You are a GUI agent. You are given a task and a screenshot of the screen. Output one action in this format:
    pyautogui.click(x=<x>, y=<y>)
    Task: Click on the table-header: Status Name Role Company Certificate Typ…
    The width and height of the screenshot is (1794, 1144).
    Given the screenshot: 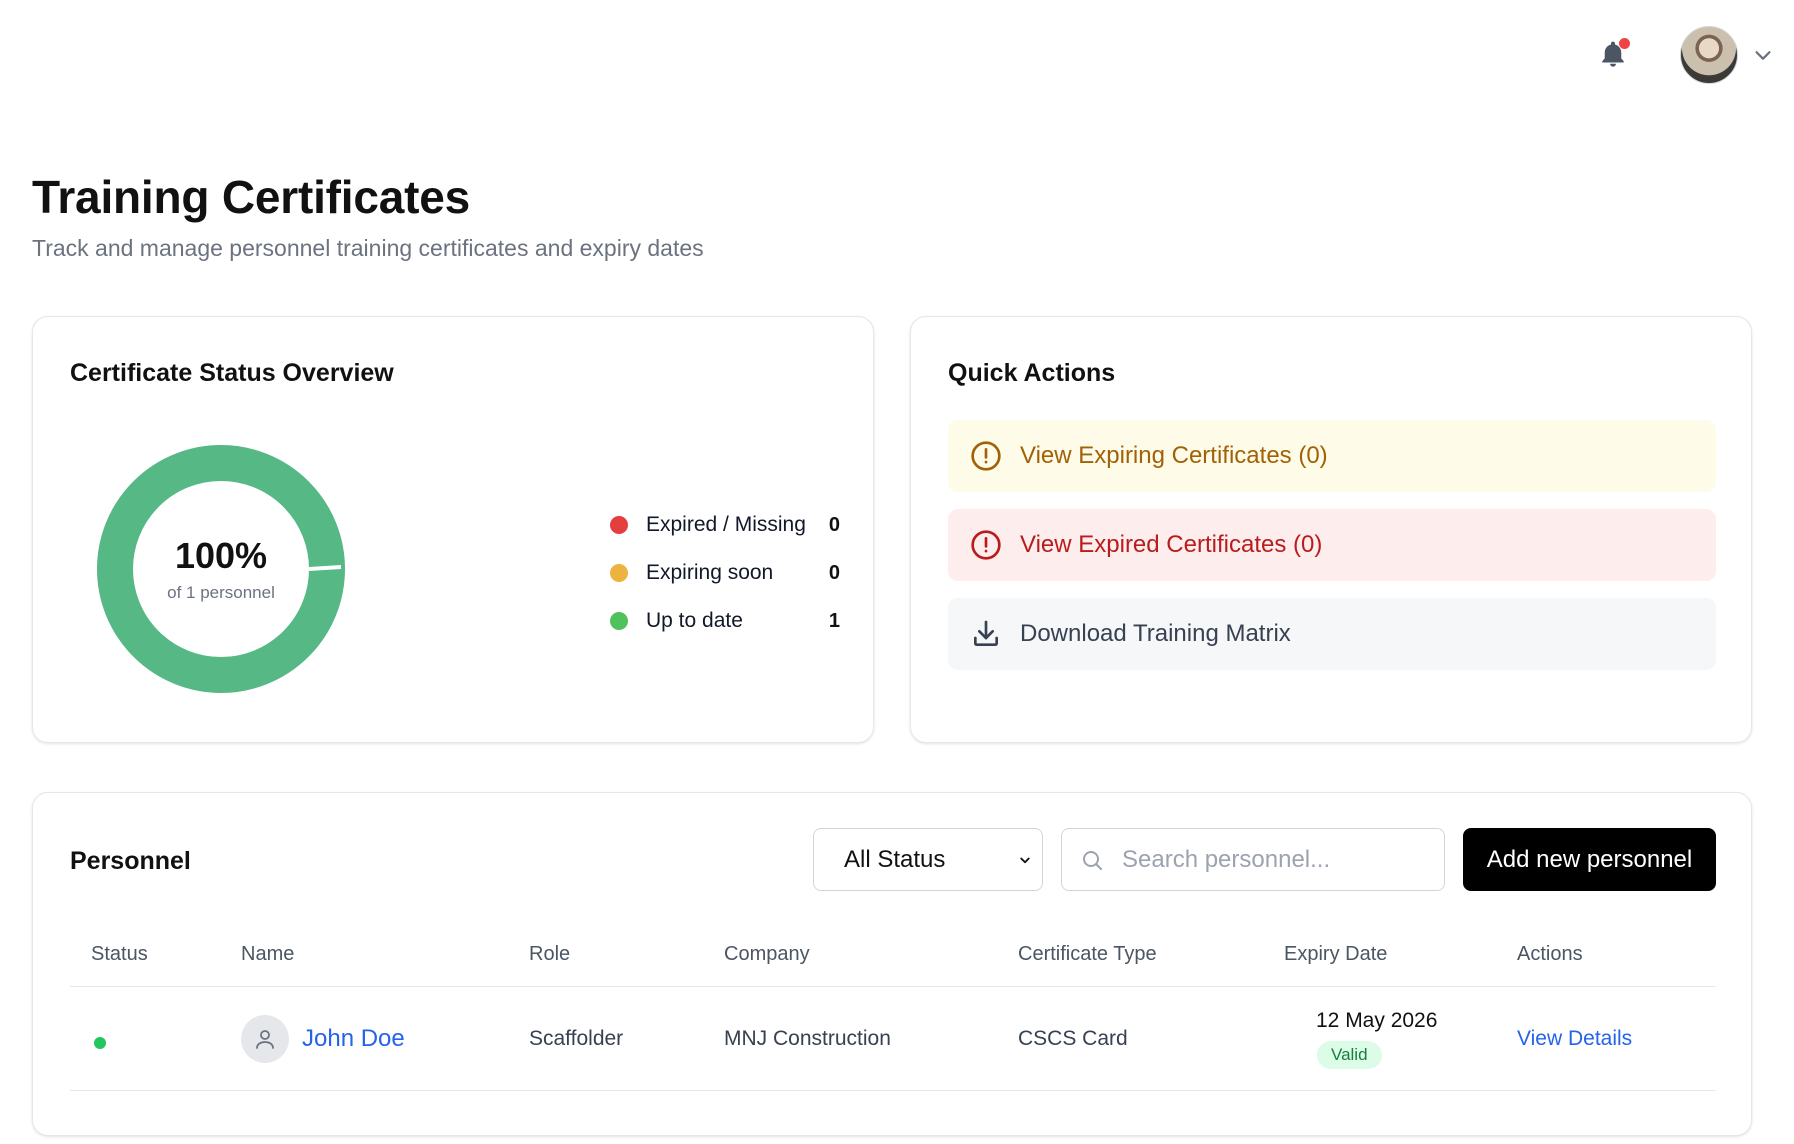 What is the action you would take?
    pyautogui.click(x=893, y=960)
    